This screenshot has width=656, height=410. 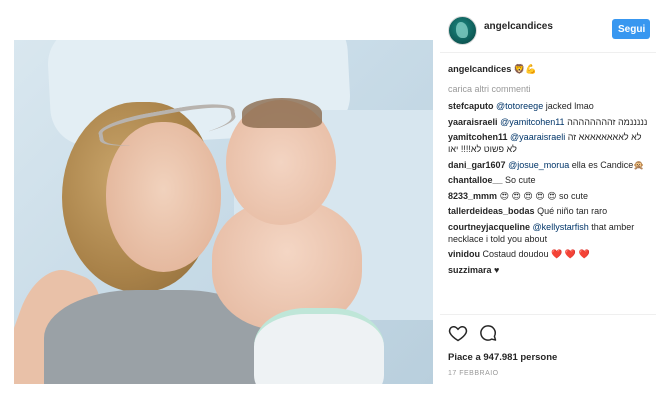 What do you see at coordinates (479, 69) in the screenshot?
I see `caption-username: angelcandices` at bounding box center [479, 69].